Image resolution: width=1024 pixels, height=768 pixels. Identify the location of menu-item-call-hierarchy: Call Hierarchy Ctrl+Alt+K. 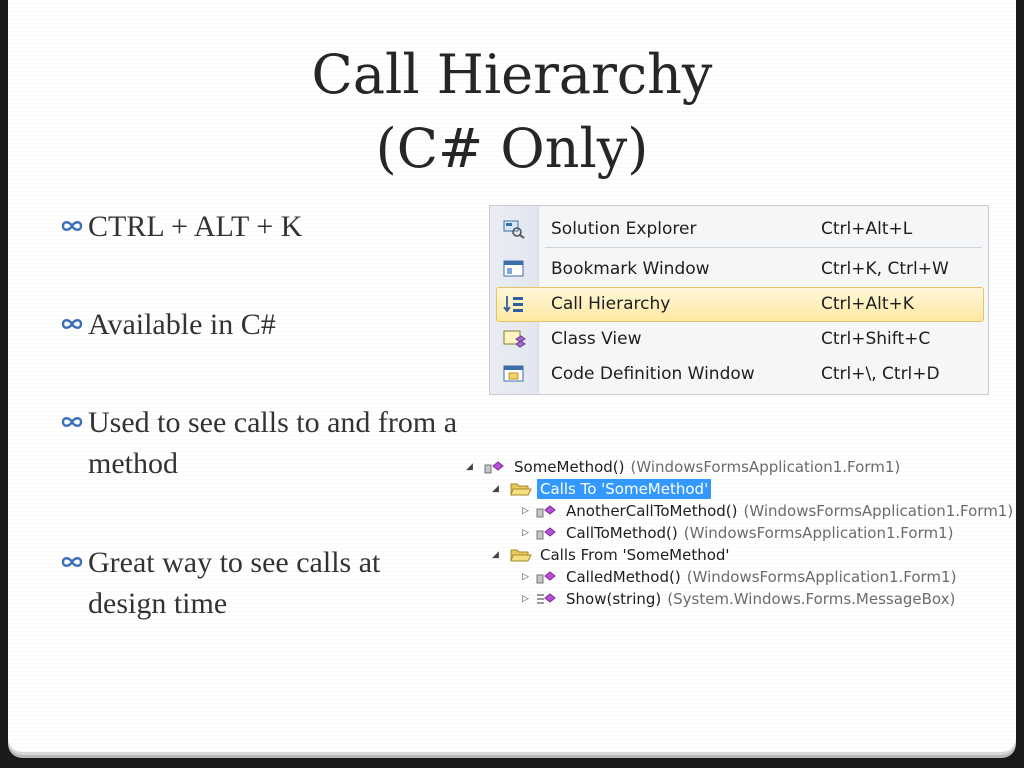
(739, 304).